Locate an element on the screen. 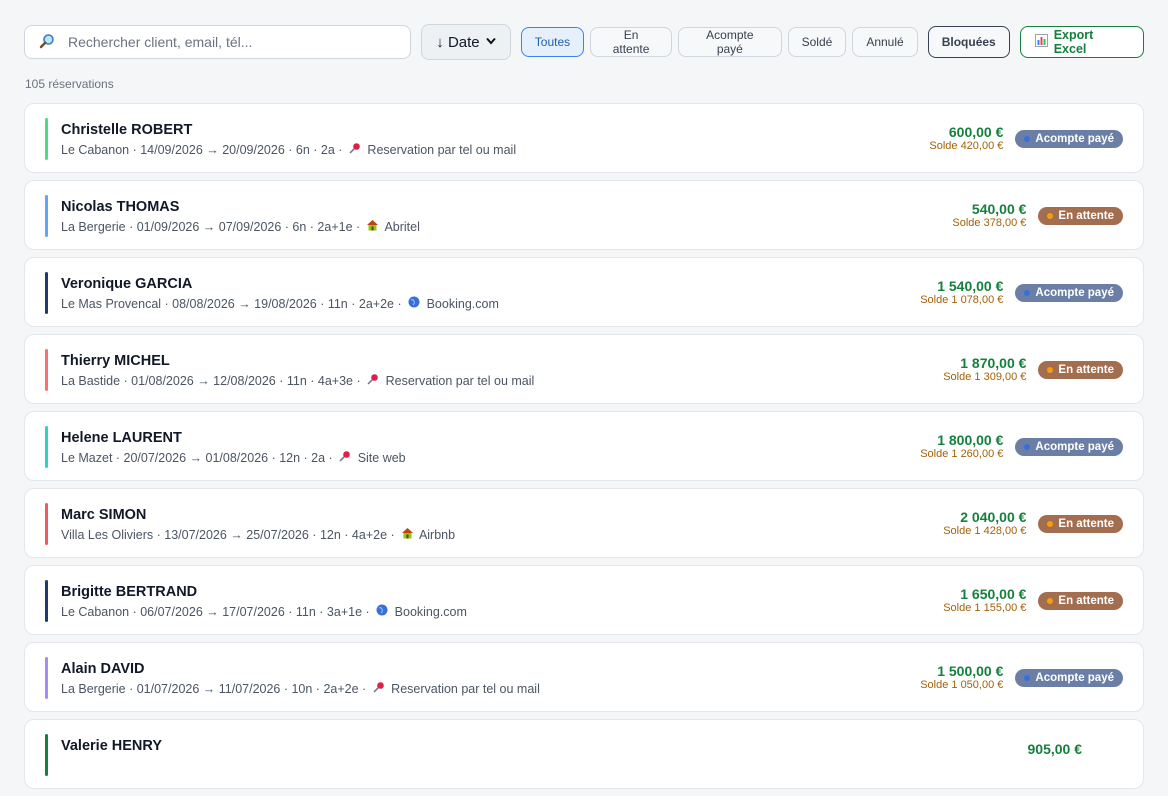 This screenshot has height=796, width=1168. amounts: 600,00 € Solde 420,00 € is located at coordinates (966, 138).